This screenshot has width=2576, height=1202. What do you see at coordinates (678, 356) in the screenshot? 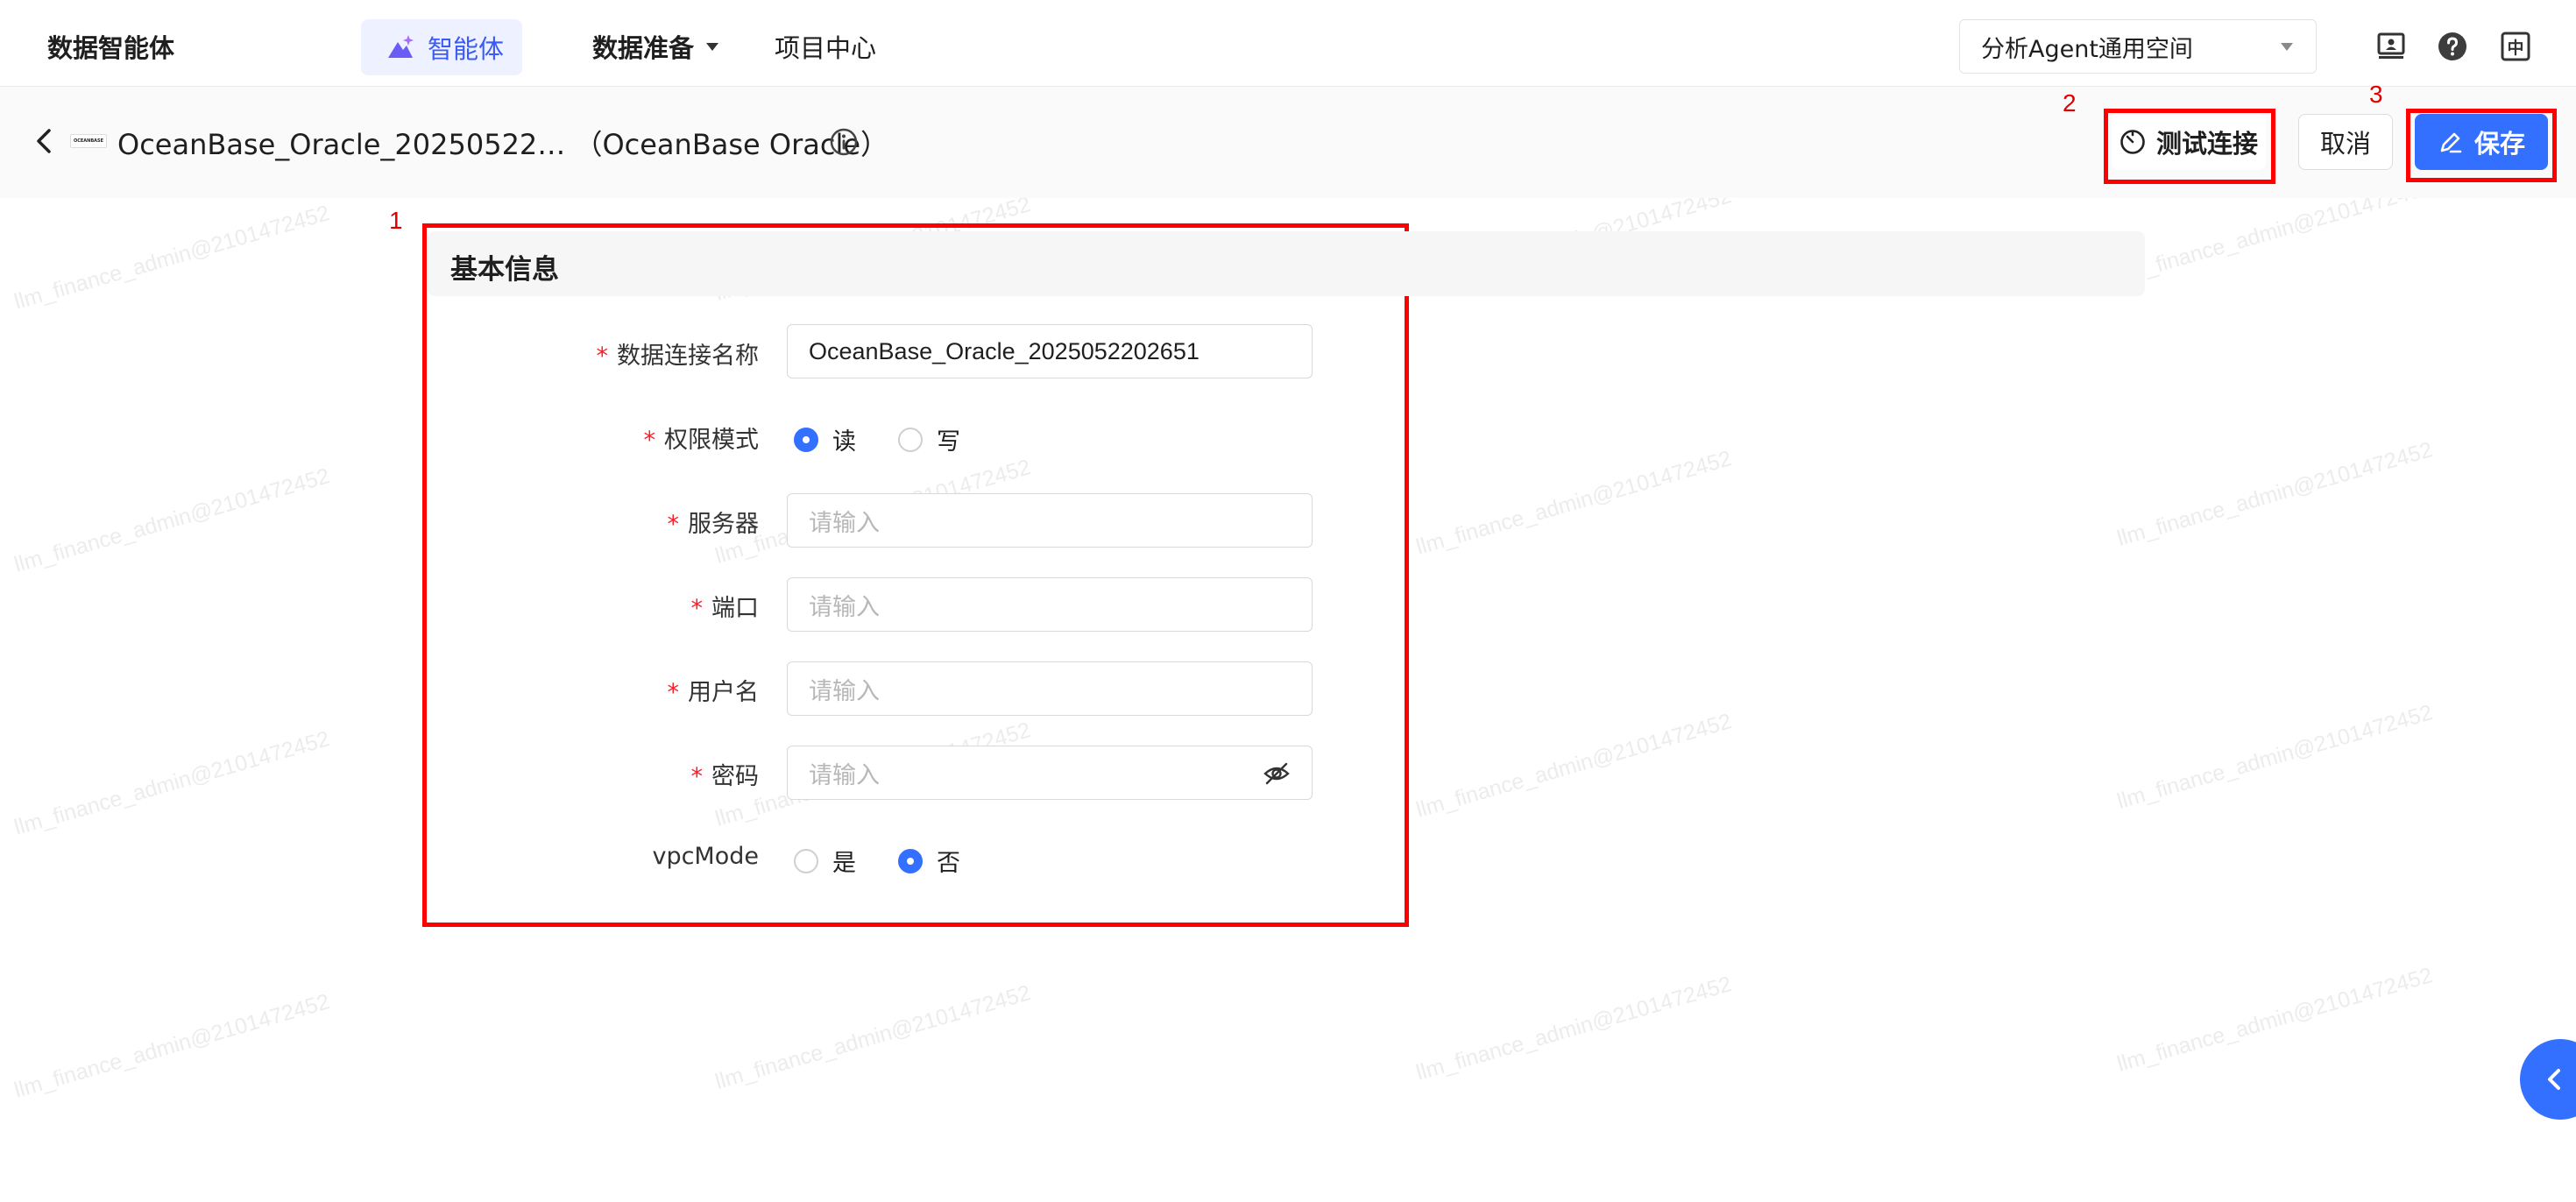
I see `connection-name-label: * 数据连接名称` at bounding box center [678, 356].